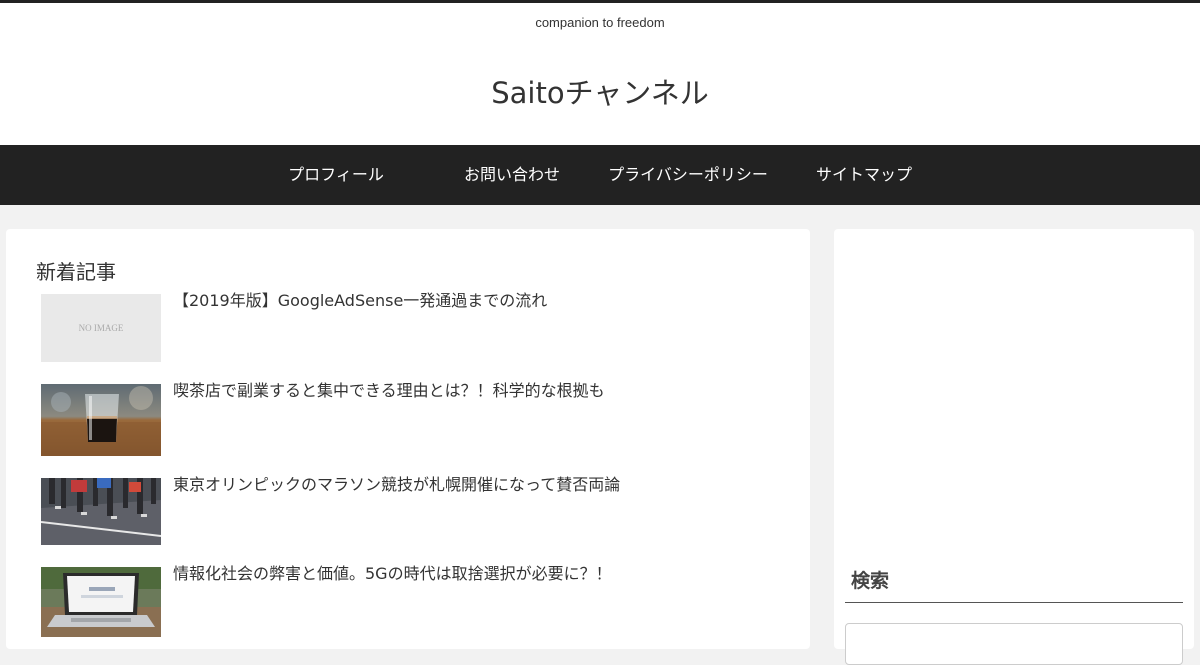  I want to click on nav-item-contact: お問い合わせ, so click(512, 175).